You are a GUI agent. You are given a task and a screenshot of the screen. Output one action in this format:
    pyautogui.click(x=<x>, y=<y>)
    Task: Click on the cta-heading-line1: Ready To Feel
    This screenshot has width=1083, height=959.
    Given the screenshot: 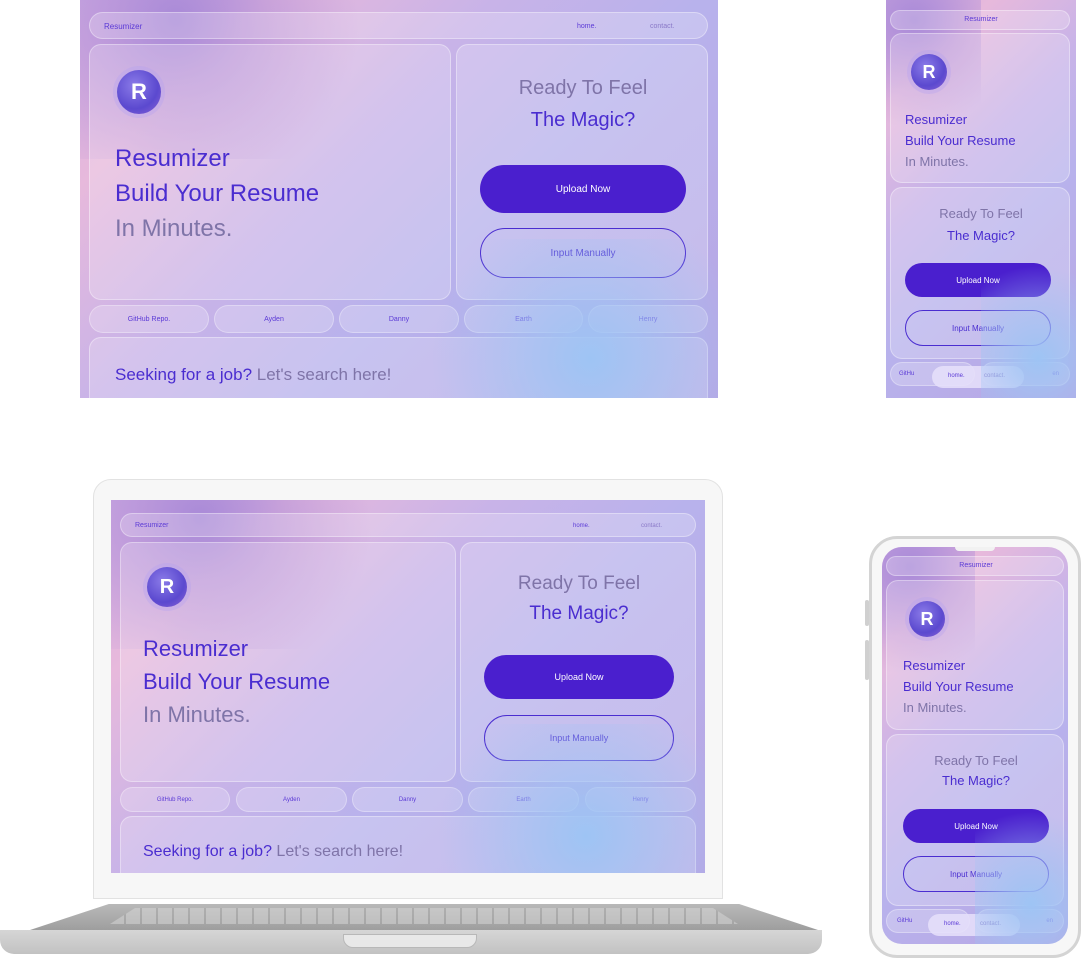 What is the action you would take?
    pyautogui.click(x=583, y=88)
    